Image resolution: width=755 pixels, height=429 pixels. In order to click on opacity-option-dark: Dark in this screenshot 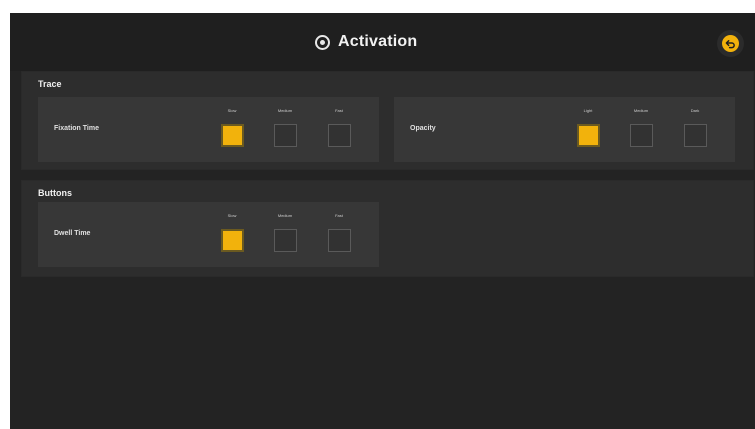, I will do `click(695, 129)`.